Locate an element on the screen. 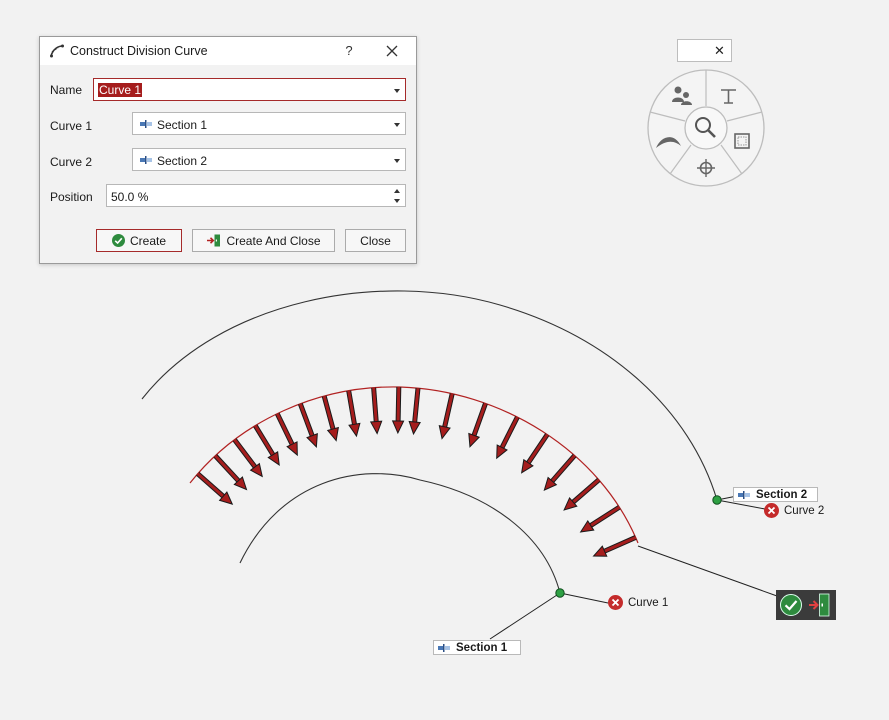 The image size is (889, 720). section1-endpoint-handle is located at coordinates (560, 593).